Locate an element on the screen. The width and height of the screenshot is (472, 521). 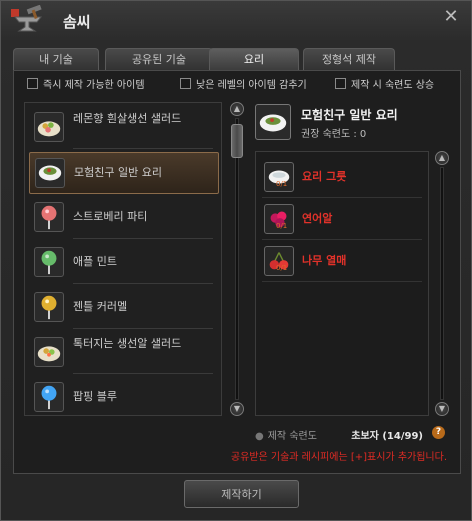
blue-lollipop-icon is located at coordinates (49, 397).